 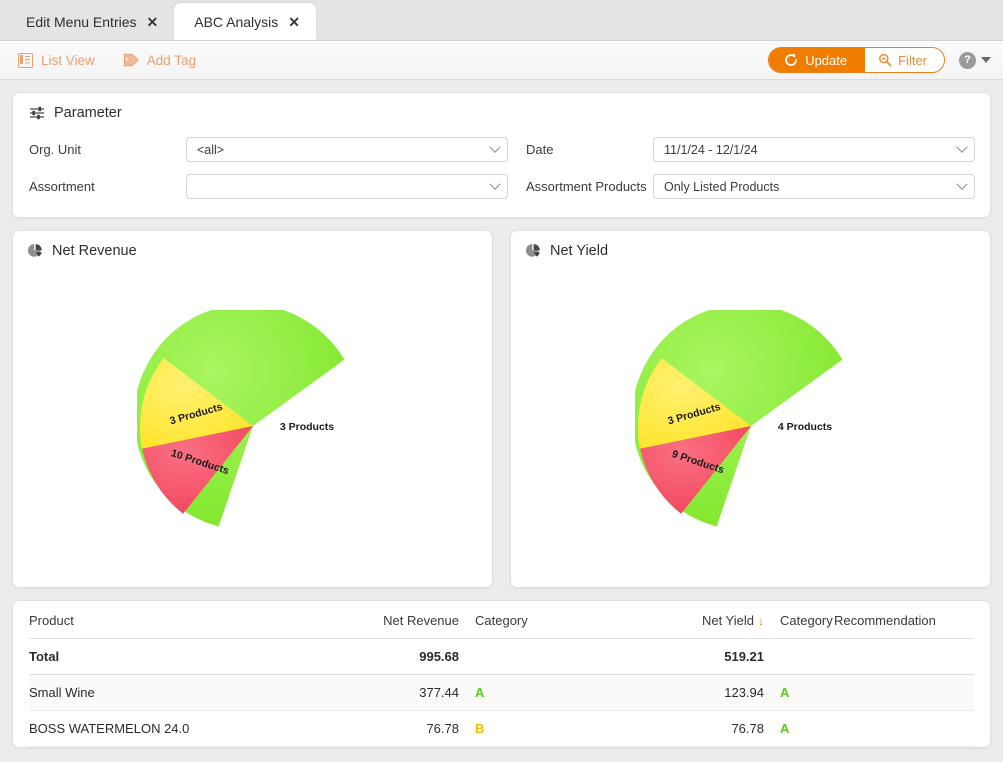 I want to click on cell-product: Small Wine, so click(x=194, y=692).